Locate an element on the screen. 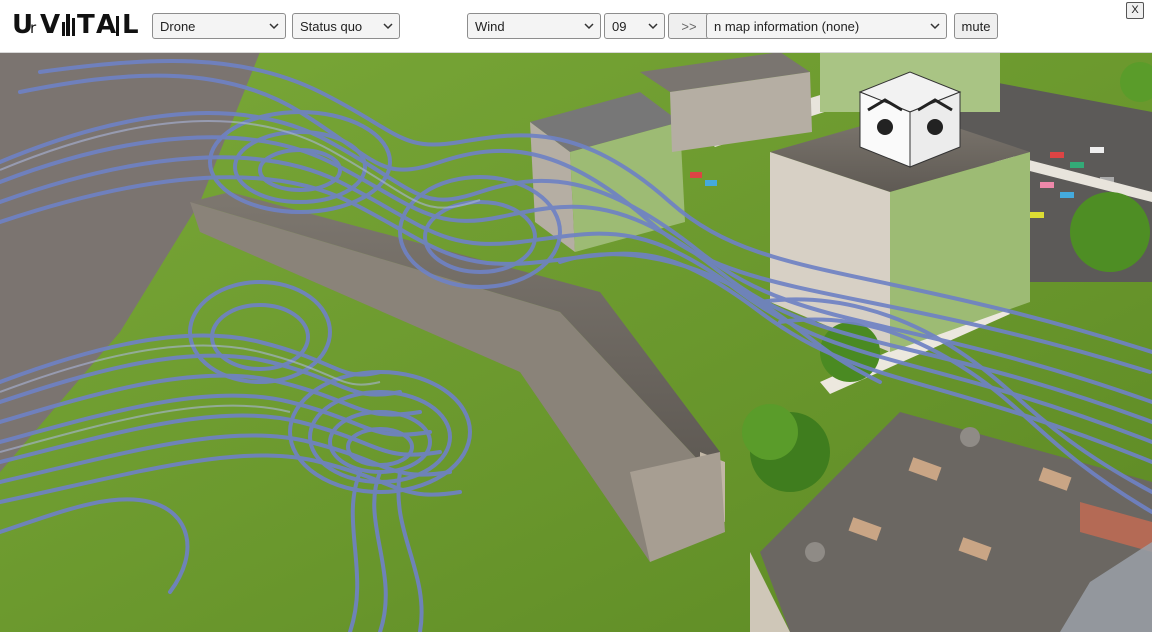  close-button: X is located at coordinates (1135, 10).